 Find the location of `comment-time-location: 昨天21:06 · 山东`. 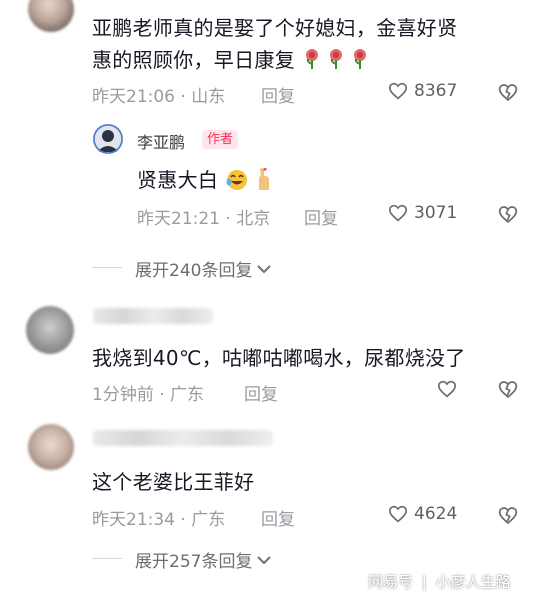

comment-time-location: 昨天21:06 · 山东 is located at coordinates (159, 97).